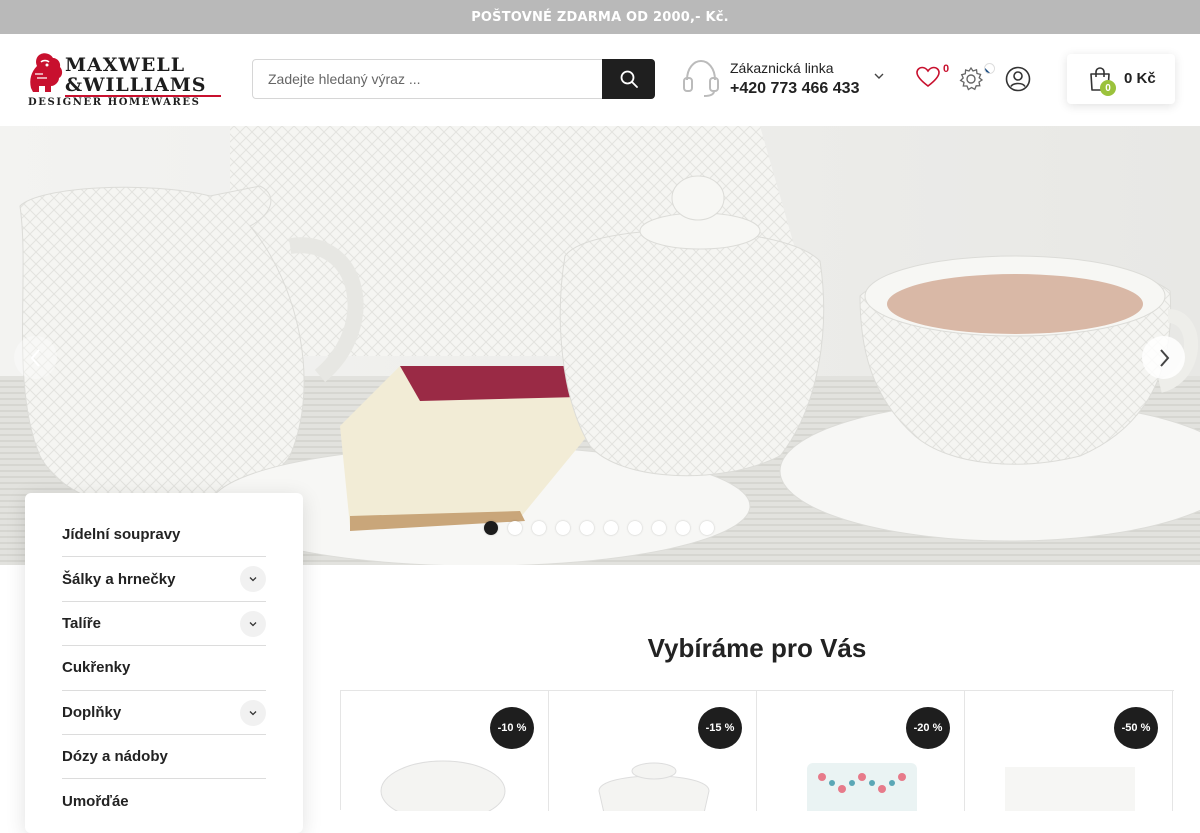 This screenshot has width=1200, height=833. Describe the element at coordinates (119, 579) in the screenshot. I see `sidebar-category-label: Šálky a hrnečky` at that location.